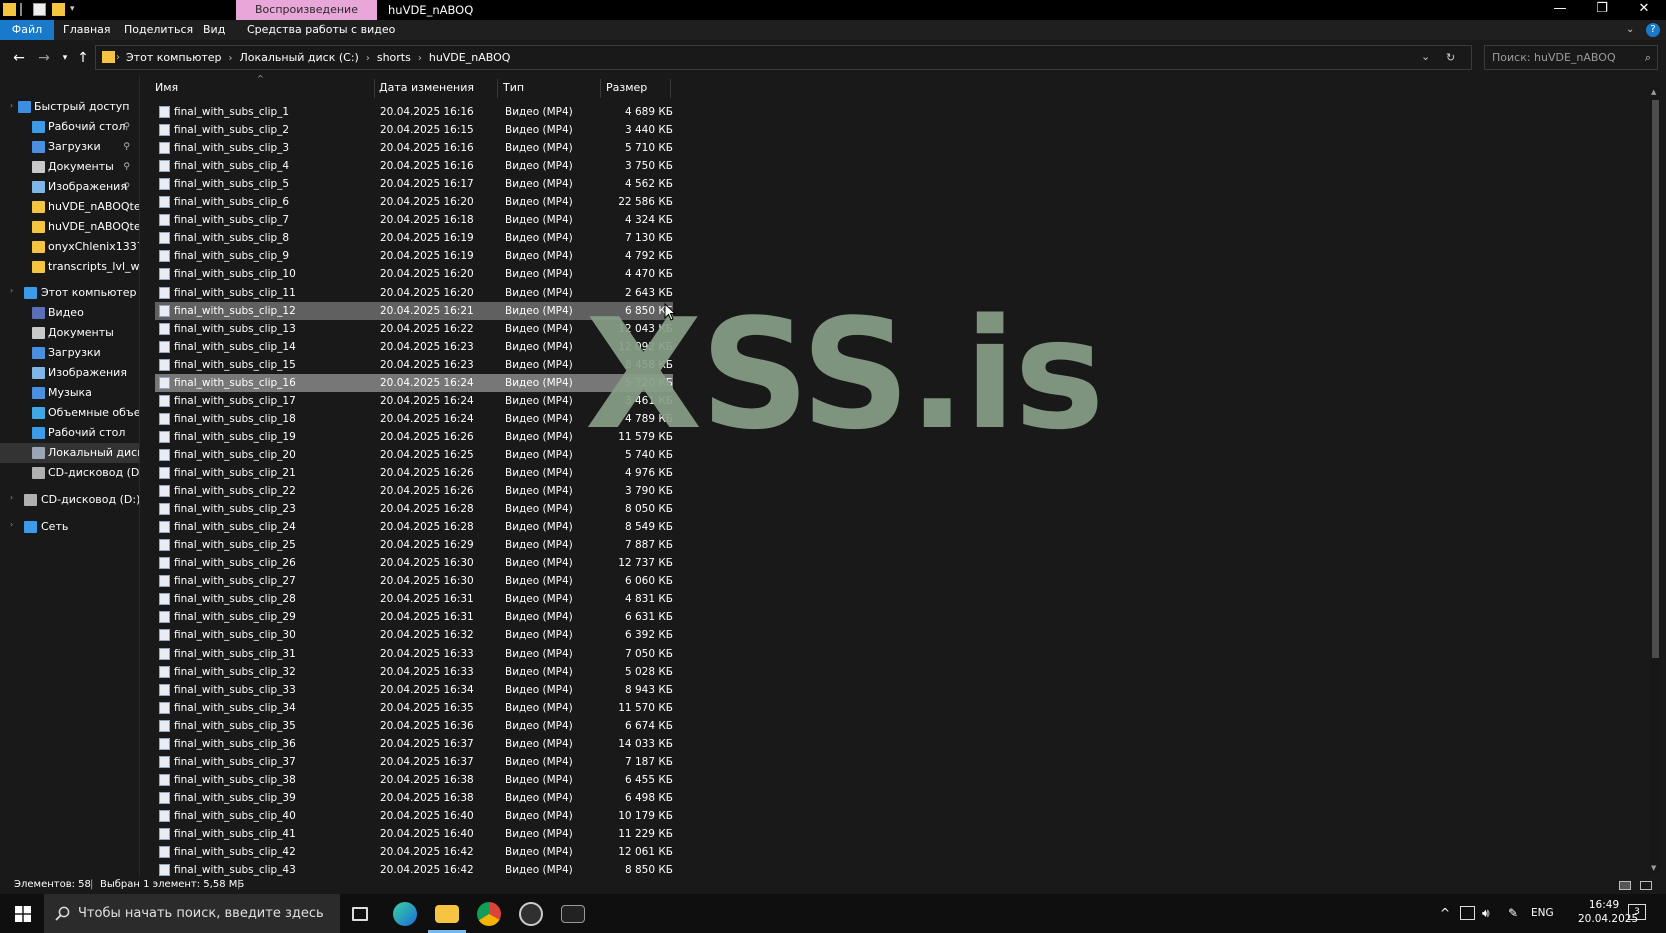 The image size is (1666, 933). What do you see at coordinates (1653, 868) in the screenshot?
I see `scroll-down-arrow-icon: ▼` at bounding box center [1653, 868].